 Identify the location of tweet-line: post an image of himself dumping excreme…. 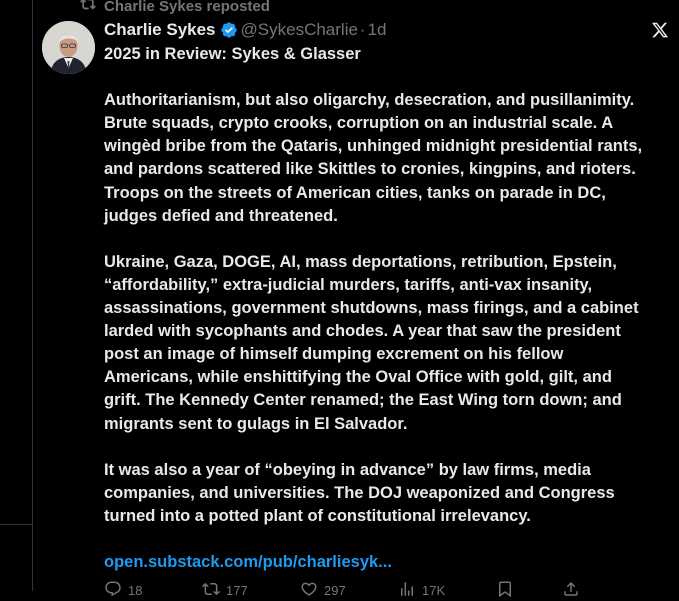
(334, 354).